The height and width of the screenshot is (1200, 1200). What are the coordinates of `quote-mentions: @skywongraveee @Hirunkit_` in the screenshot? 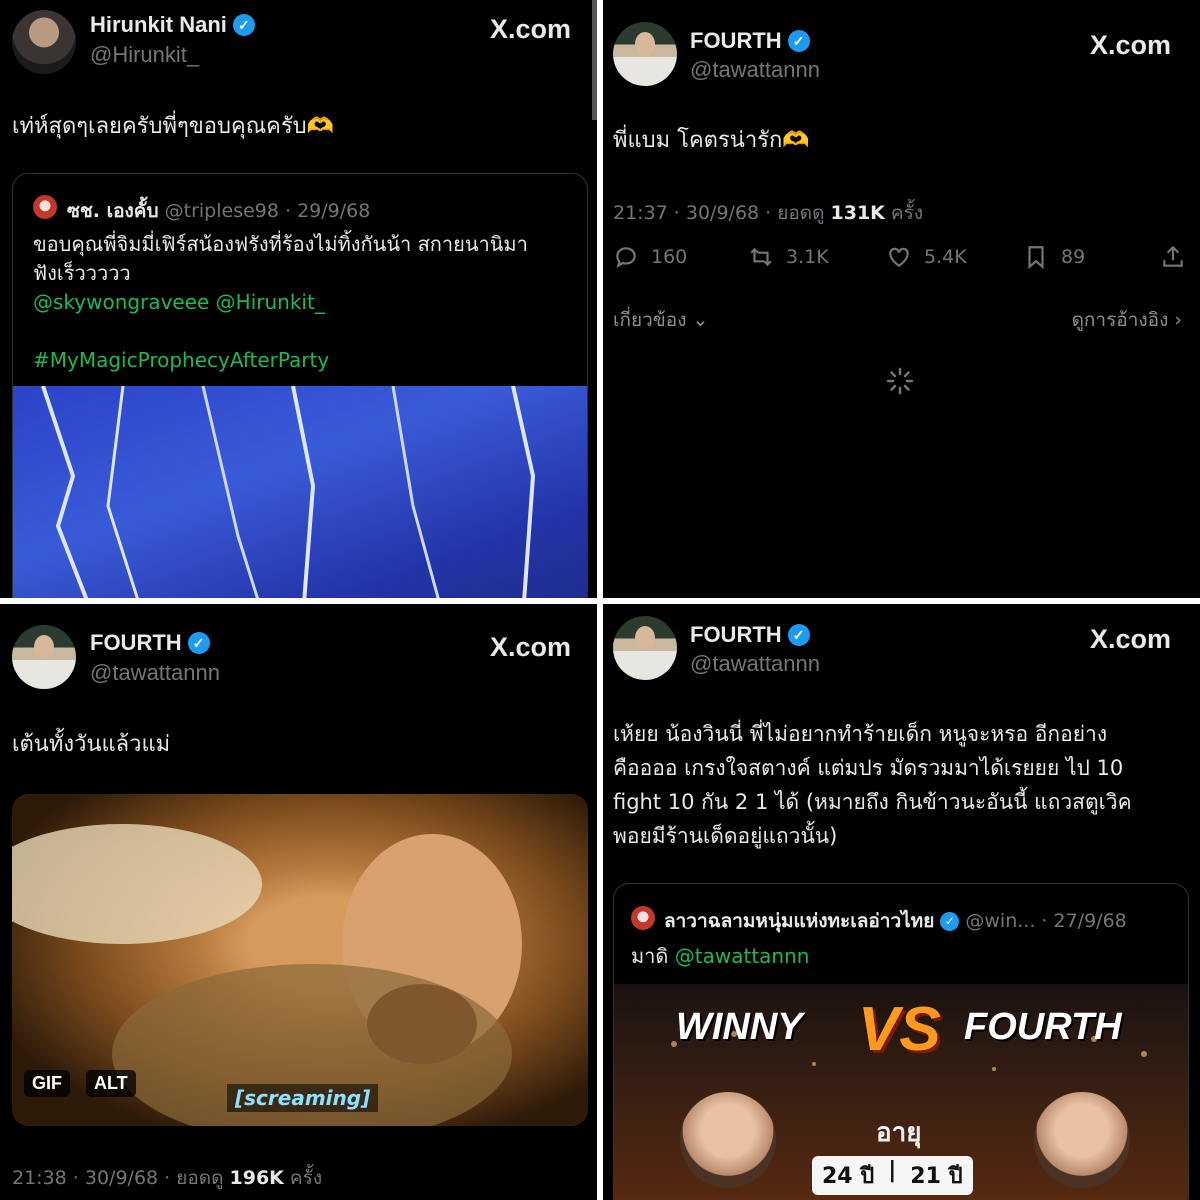 It's located at (303, 302).